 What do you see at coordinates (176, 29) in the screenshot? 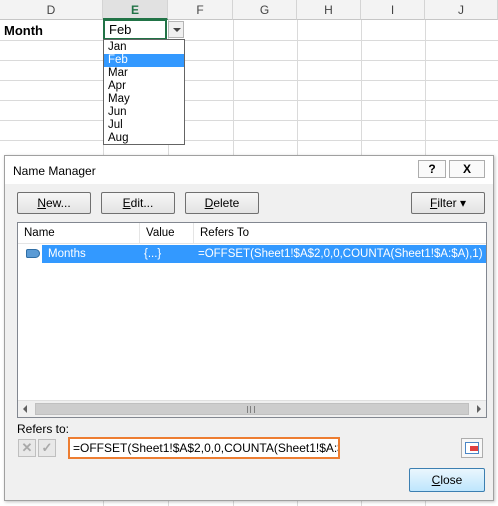
I see `dropdown-arrow-button` at bounding box center [176, 29].